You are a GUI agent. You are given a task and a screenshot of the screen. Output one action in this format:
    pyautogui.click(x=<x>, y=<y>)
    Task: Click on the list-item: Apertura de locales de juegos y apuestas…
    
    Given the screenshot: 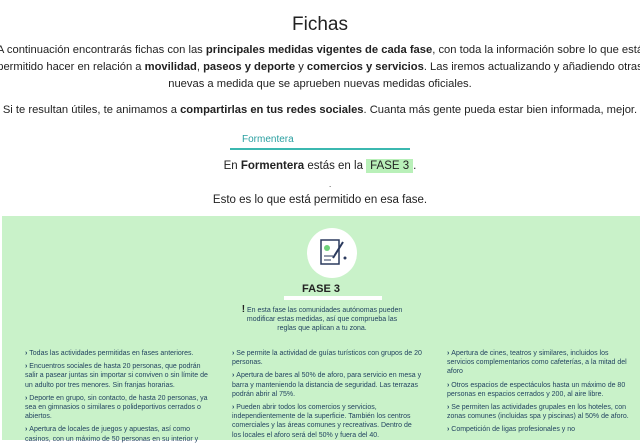 What is the action you would take?
    pyautogui.click(x=120, y=434)
    